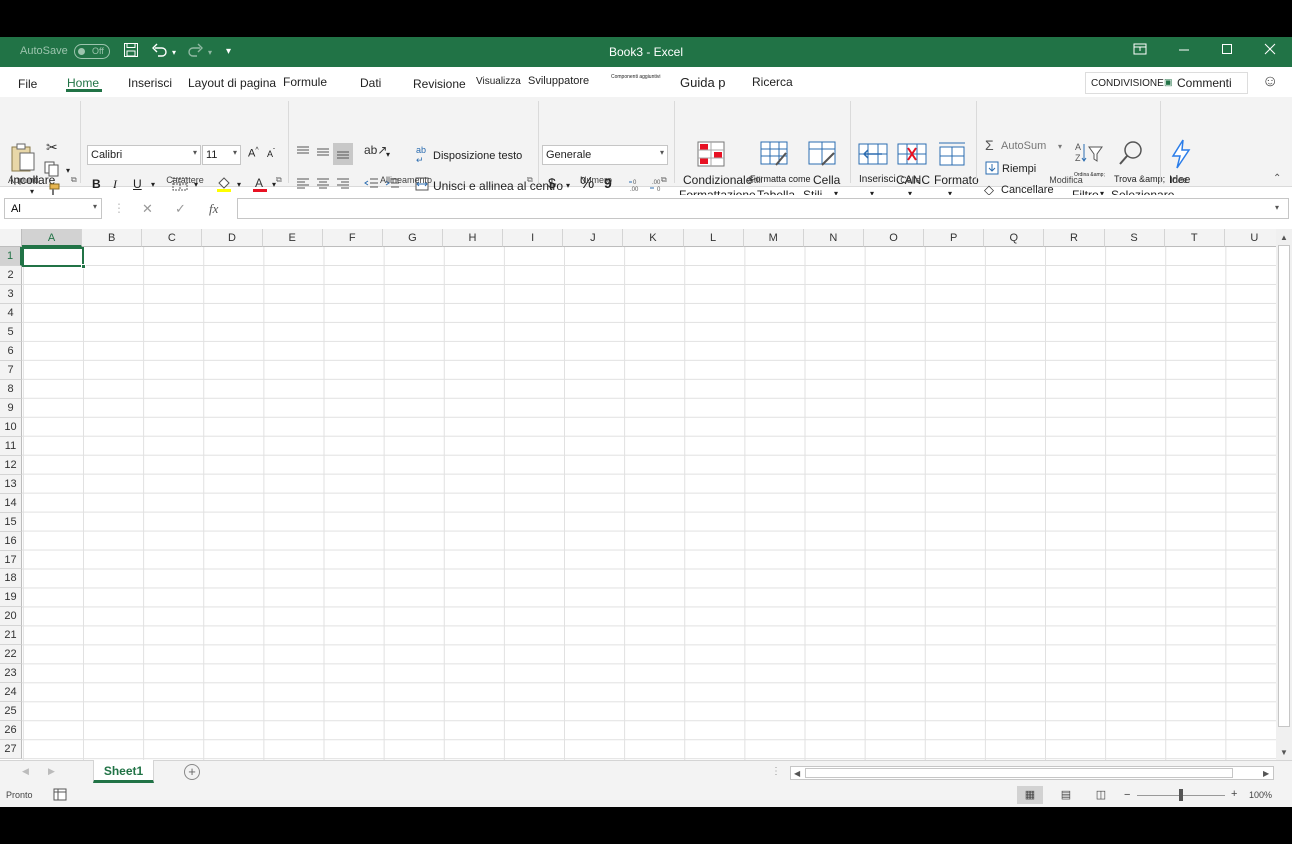 The width and height of the screenshot is (1292, 844). I want to click on zoom-out-icon: −, so click(1127, 795).